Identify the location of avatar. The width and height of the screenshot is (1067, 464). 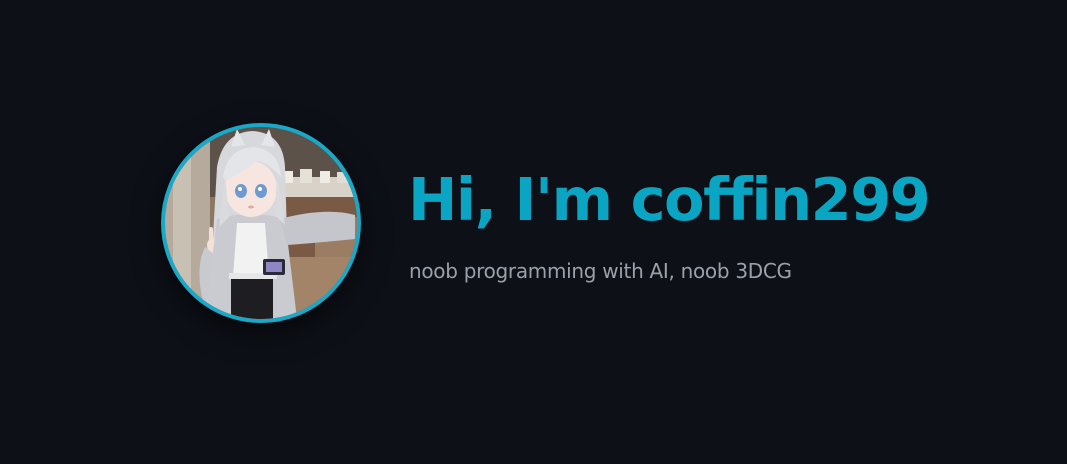
(261, 223).